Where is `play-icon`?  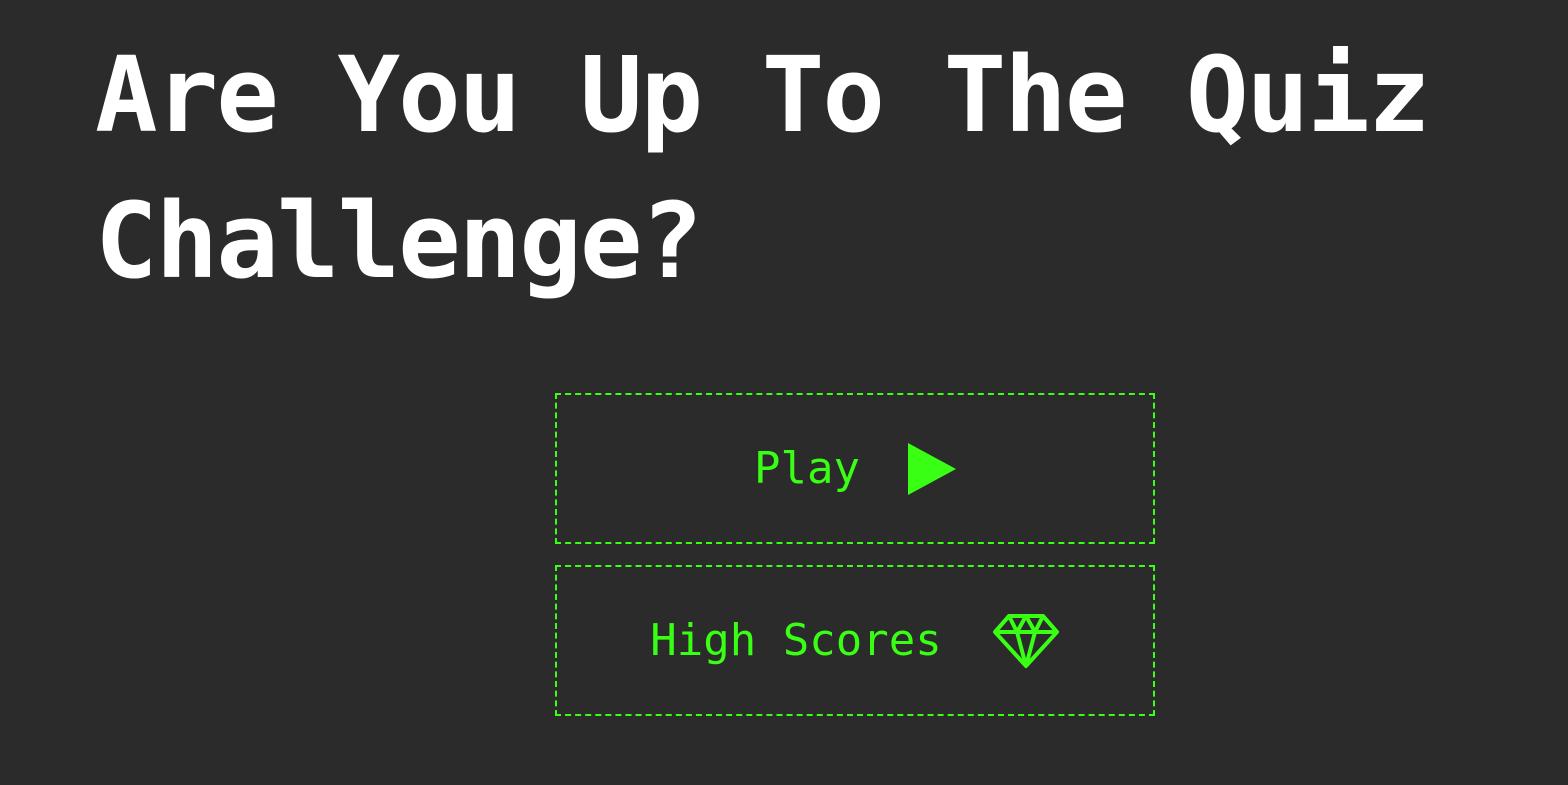 play-icon is located at coordinates (931, 468).